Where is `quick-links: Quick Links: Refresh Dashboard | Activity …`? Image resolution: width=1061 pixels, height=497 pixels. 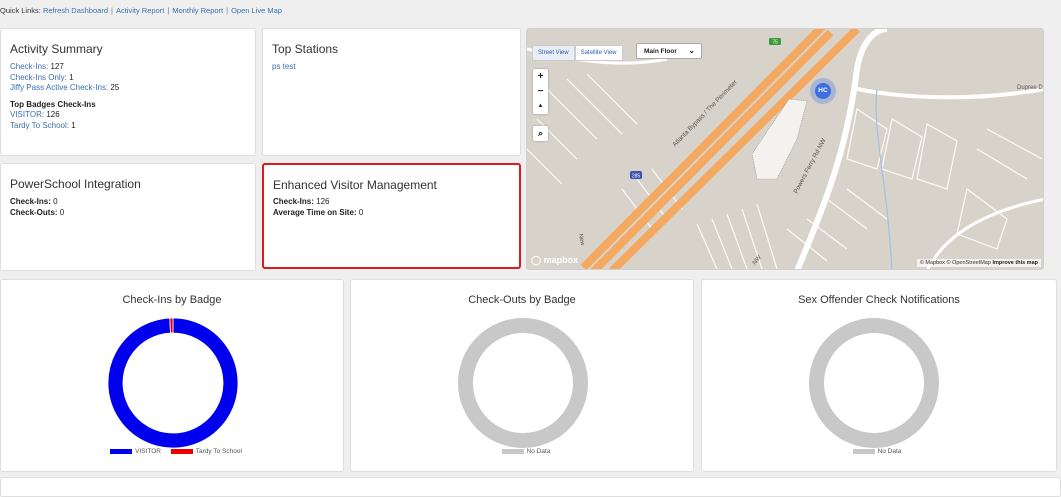
quick-links: Quick Links: Refresh Dashboard | Activity … is located at coordinates (141, 10).